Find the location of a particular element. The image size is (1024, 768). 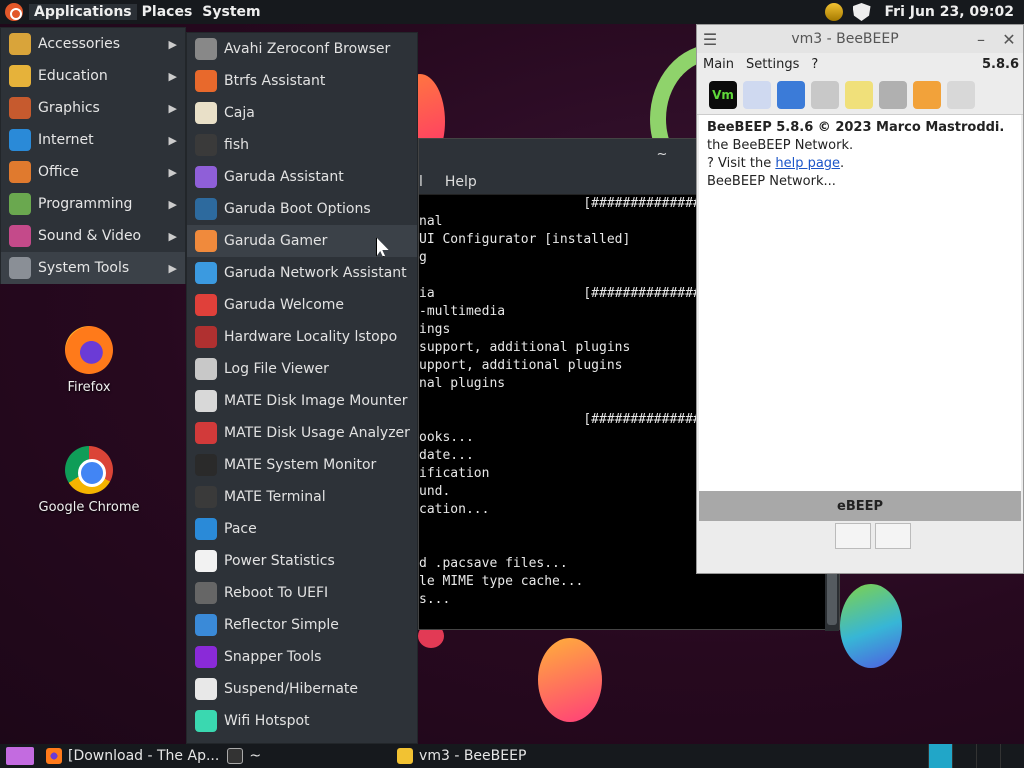

menu-main: Main is located at coordinates (718, 64).